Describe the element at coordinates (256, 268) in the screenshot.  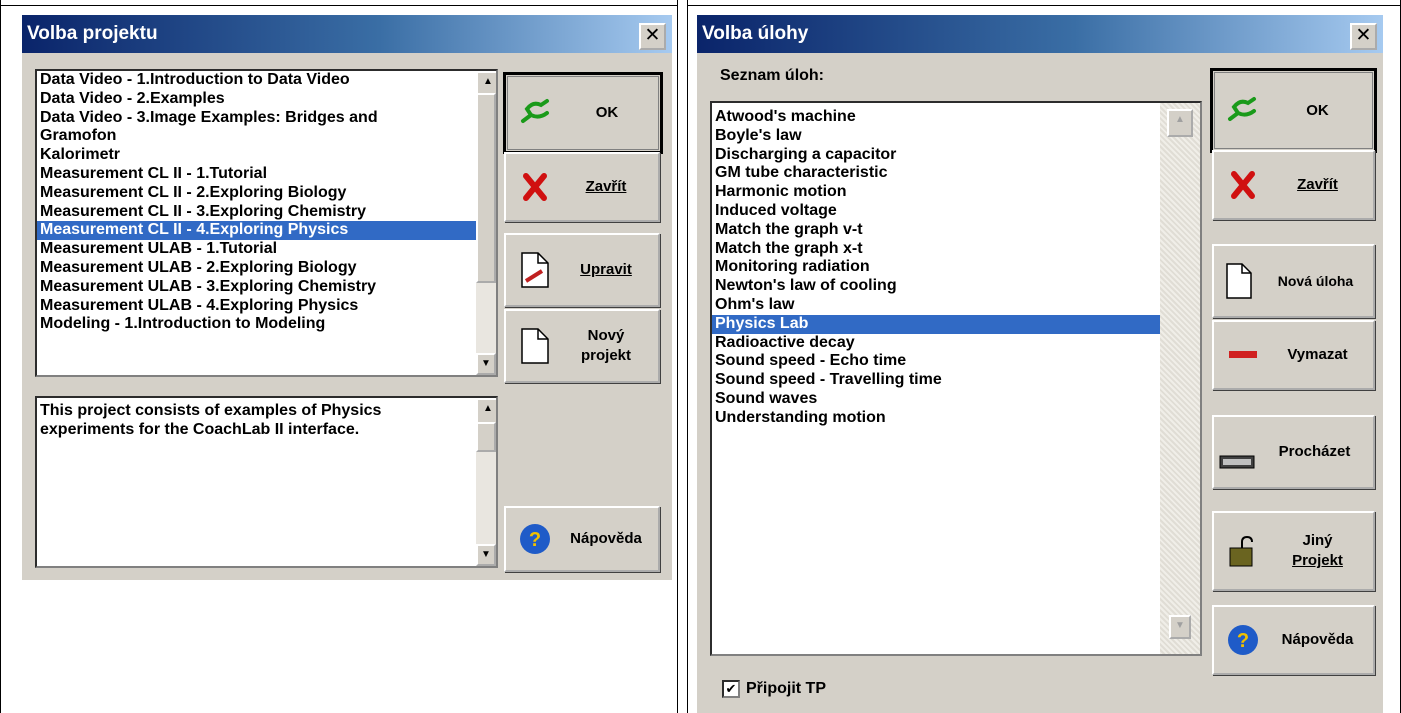
I see `project-list-item: Measurement ULAB - 2.Exploring Biology` at that location.